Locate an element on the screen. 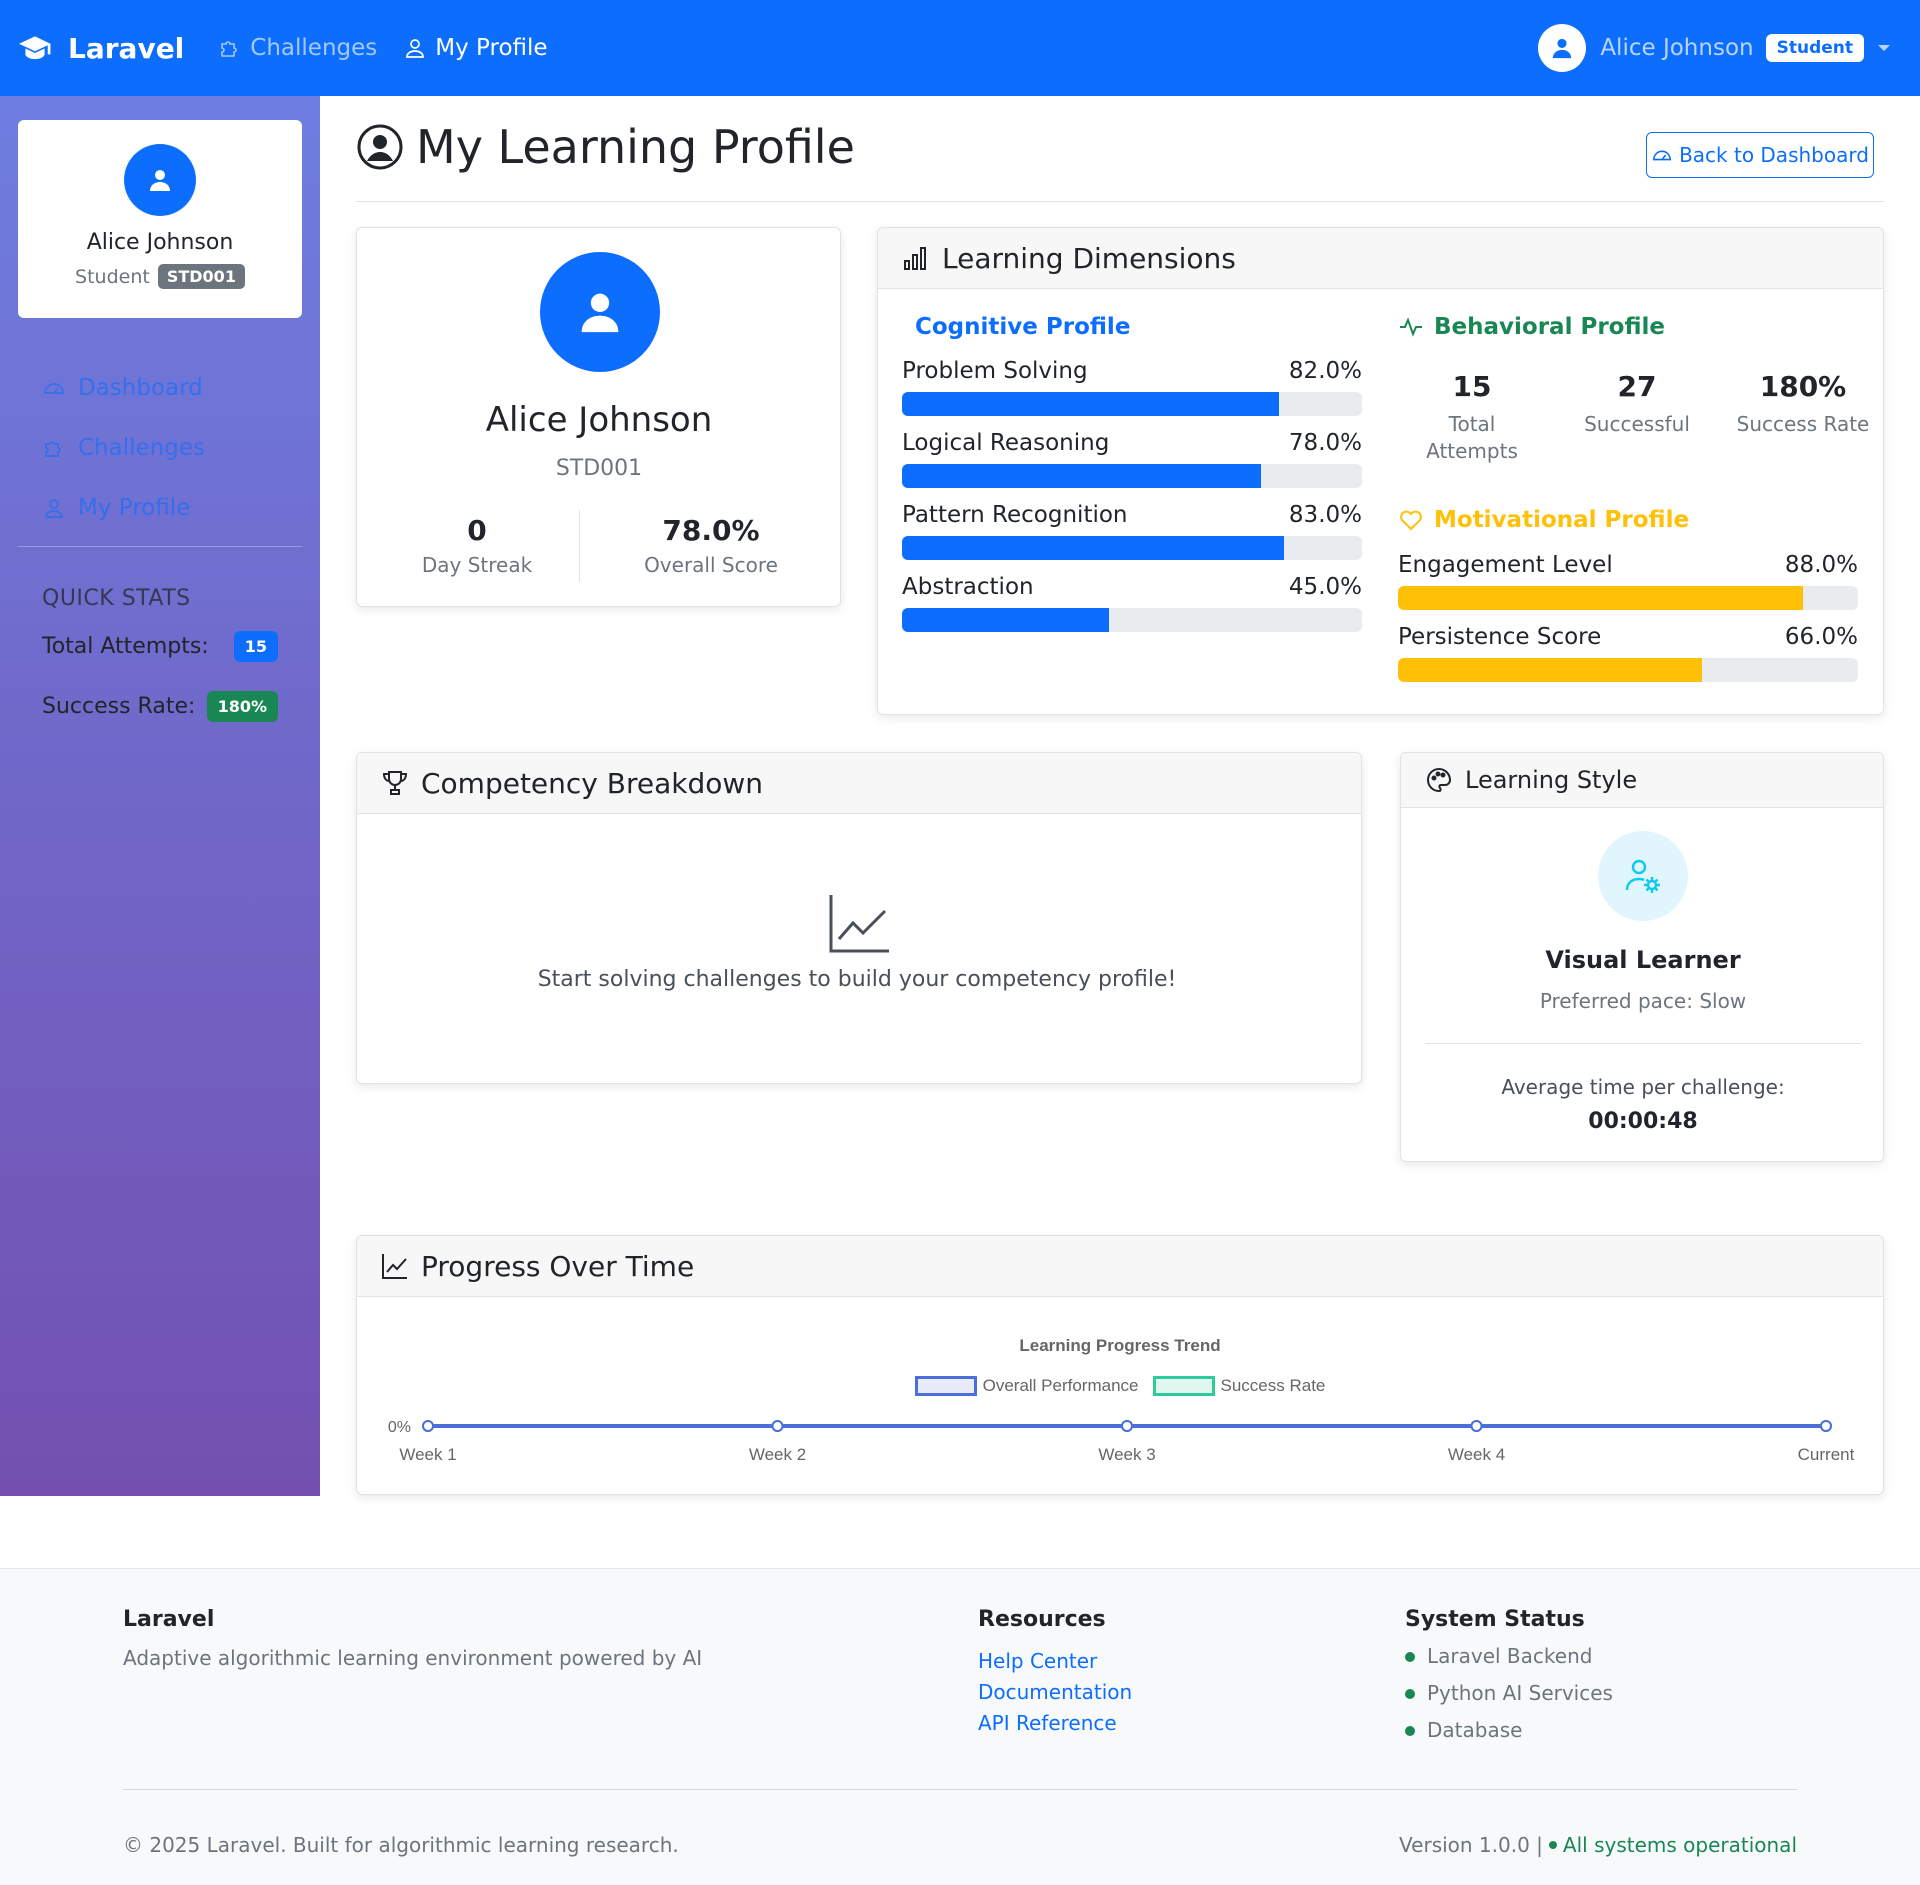  metric-value: 78.0% is located at coordinates (1325, 443).